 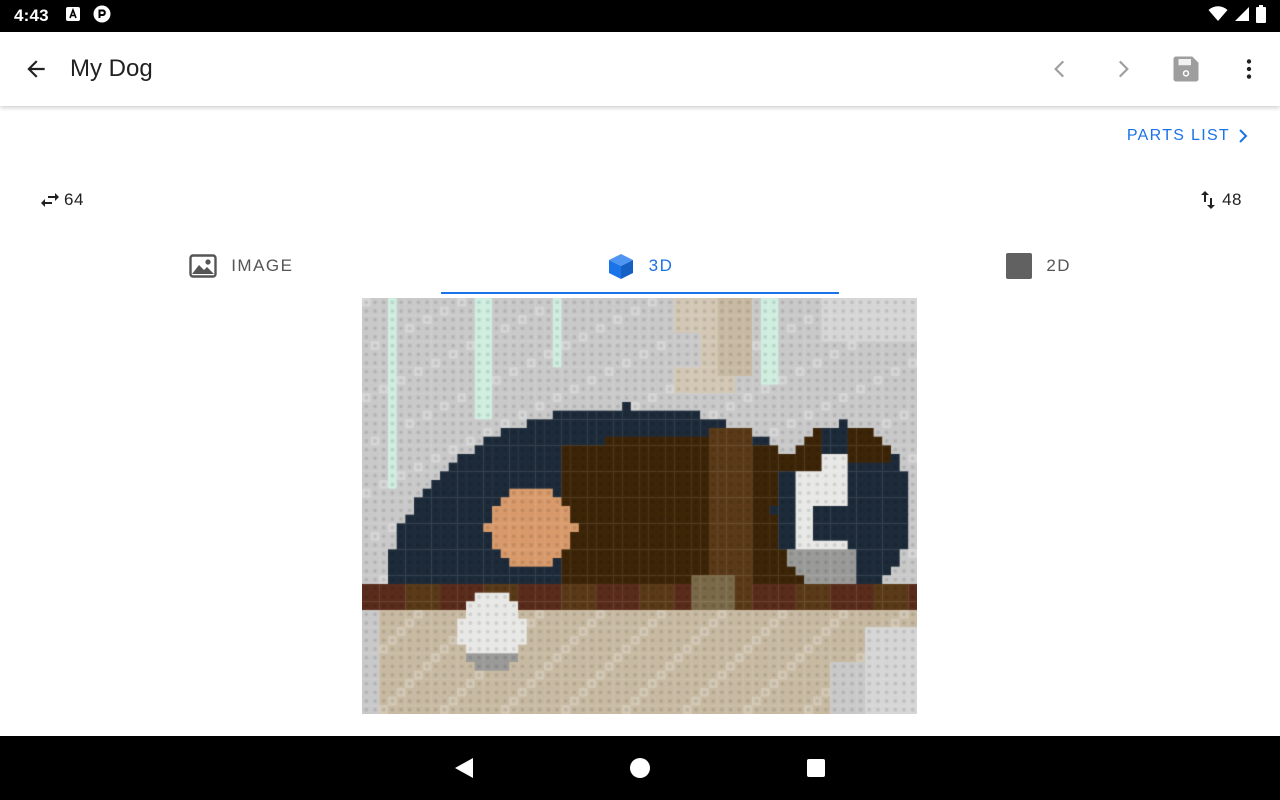 What do you see at coordinates (1208, 200) in the screenshot?
I see `swap-vert-icon` at bounding box center [1208, 200].